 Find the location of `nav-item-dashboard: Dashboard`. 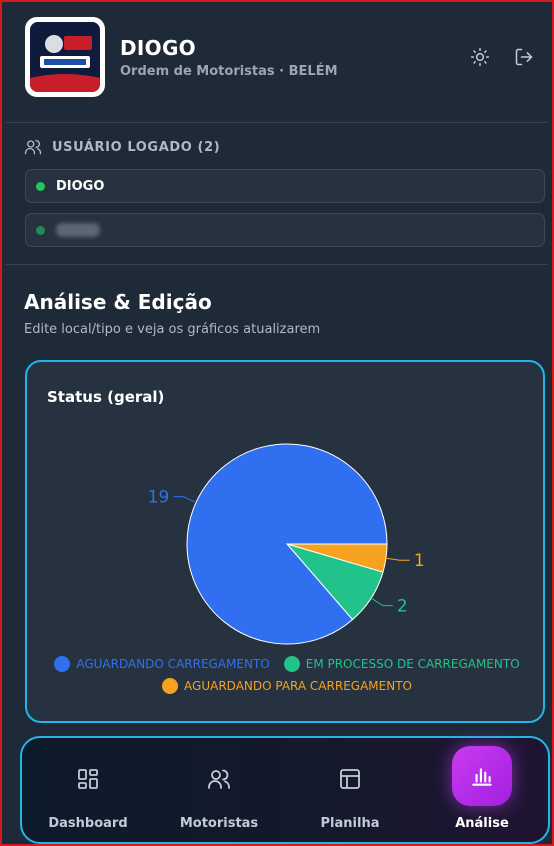

nav-item-dashboard: Dashboard is located at coordinates (88, 790).